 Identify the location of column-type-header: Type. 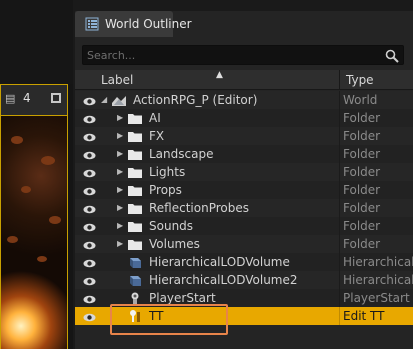
(360, 80).